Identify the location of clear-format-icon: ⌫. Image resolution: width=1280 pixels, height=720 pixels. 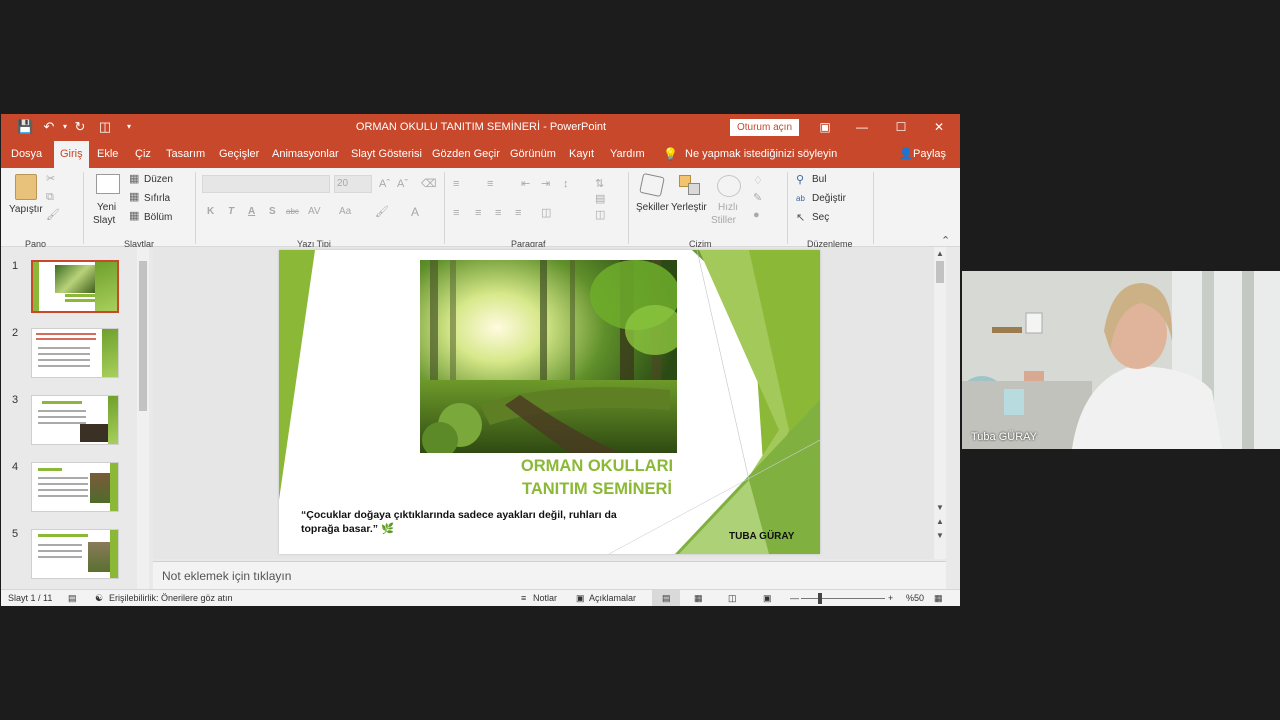
(429, 184).